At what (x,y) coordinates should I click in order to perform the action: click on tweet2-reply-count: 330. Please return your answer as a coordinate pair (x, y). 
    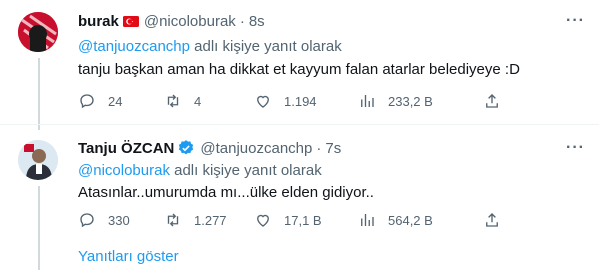
    Looking at the image, I should click on (119, 220).